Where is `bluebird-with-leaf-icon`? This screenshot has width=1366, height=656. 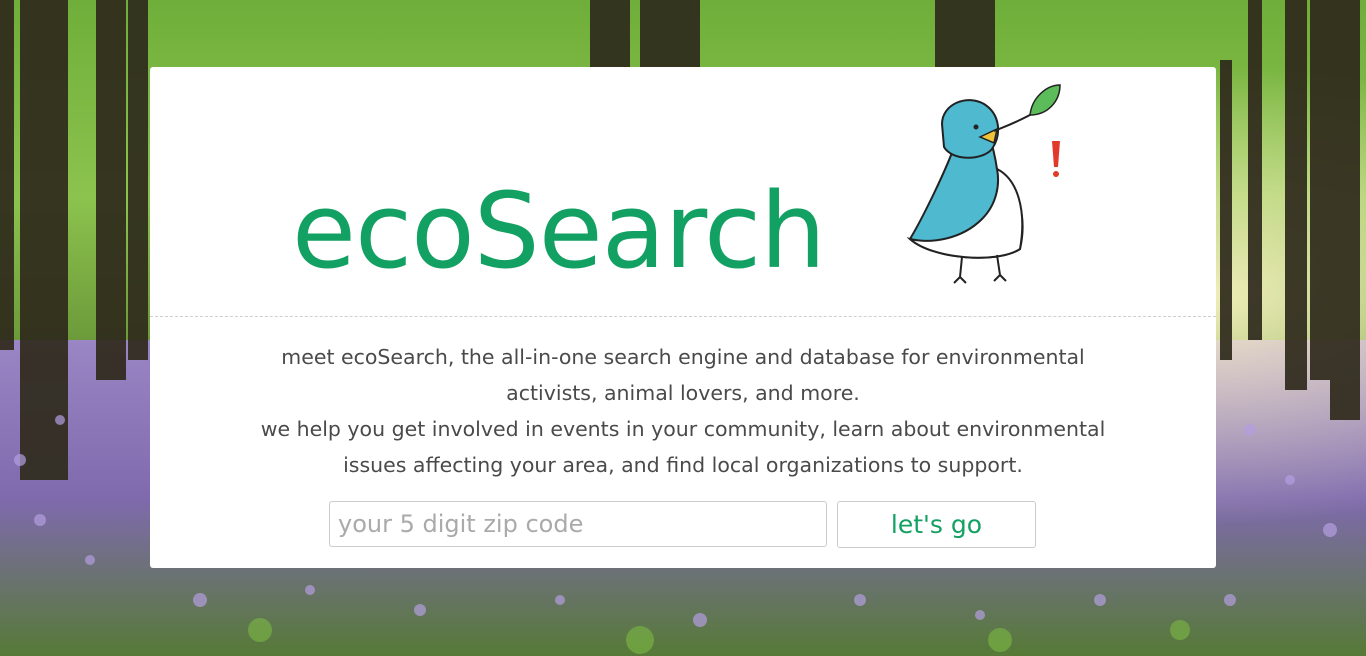 bluebird-with-leaf-icon is located at coordinates (1002, 186).